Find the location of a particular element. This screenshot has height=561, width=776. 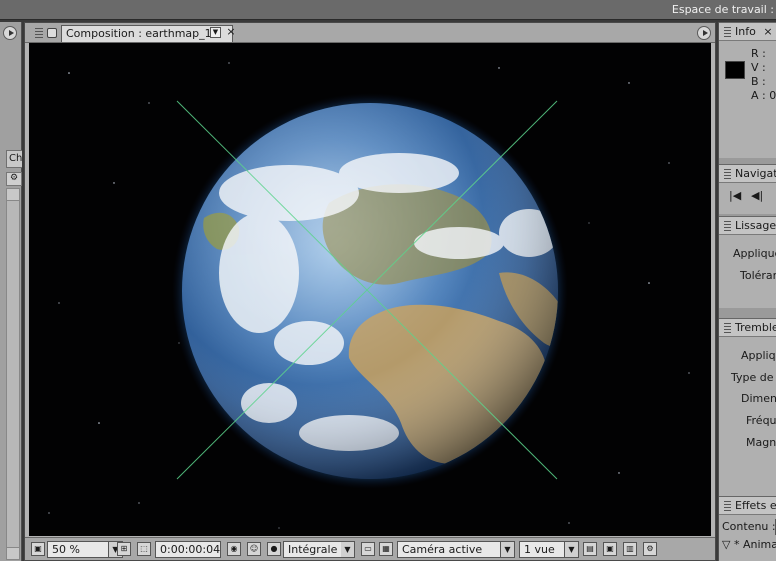

navigation-title: Navigati is located at coordinates (755, 173).